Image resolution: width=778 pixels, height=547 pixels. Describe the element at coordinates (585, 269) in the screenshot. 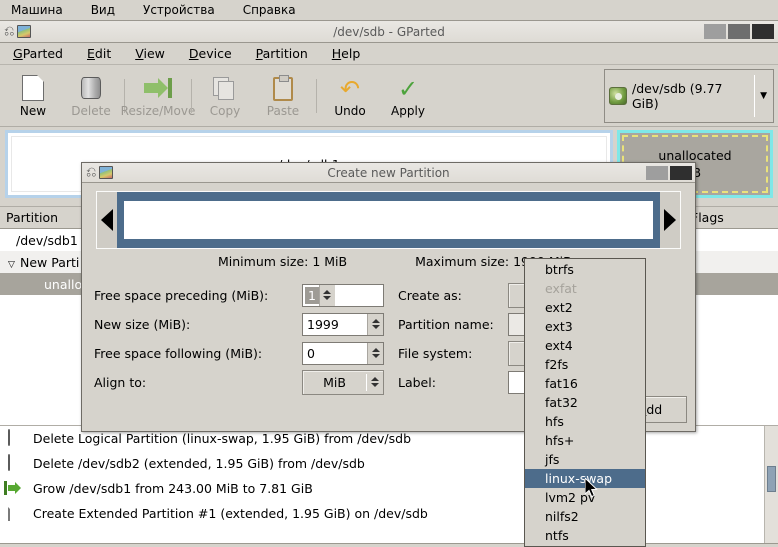

I see `fs-menu-item-btrfs: btrfs` at that location.